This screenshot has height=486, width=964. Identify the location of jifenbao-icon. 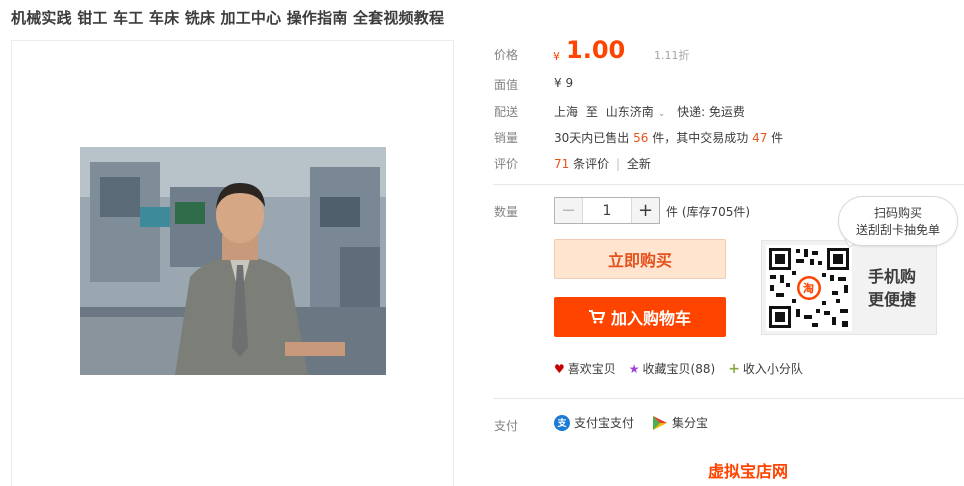
(660, 422).